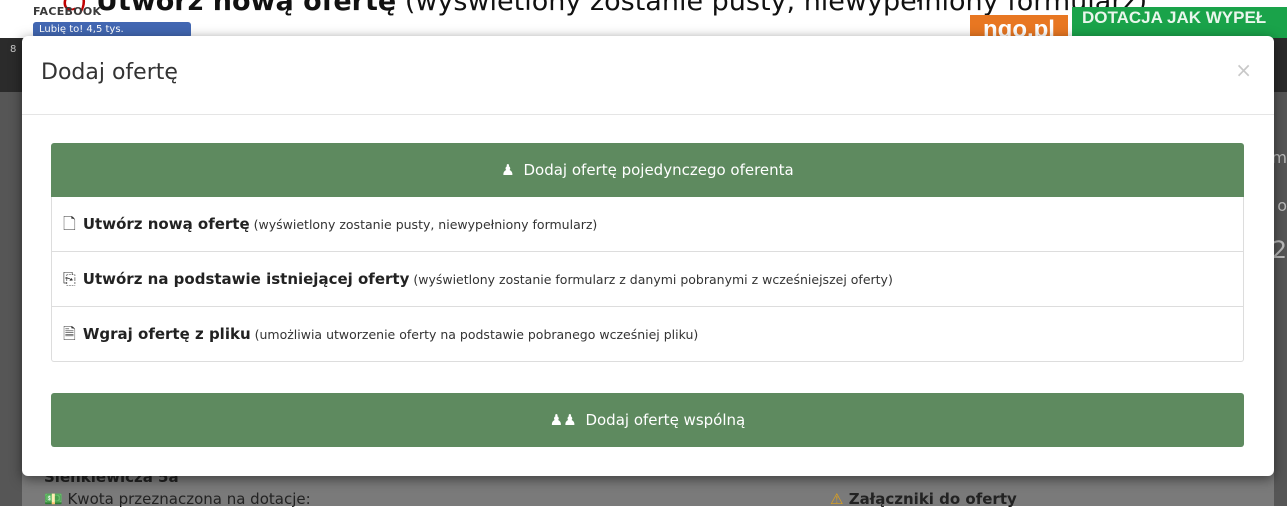 The width and height of the screenshot is (1287, 508). What do you see at coordinates (13, 49) in the screenshot?
I see `side-number: 8` at bounding box center [13, 49].